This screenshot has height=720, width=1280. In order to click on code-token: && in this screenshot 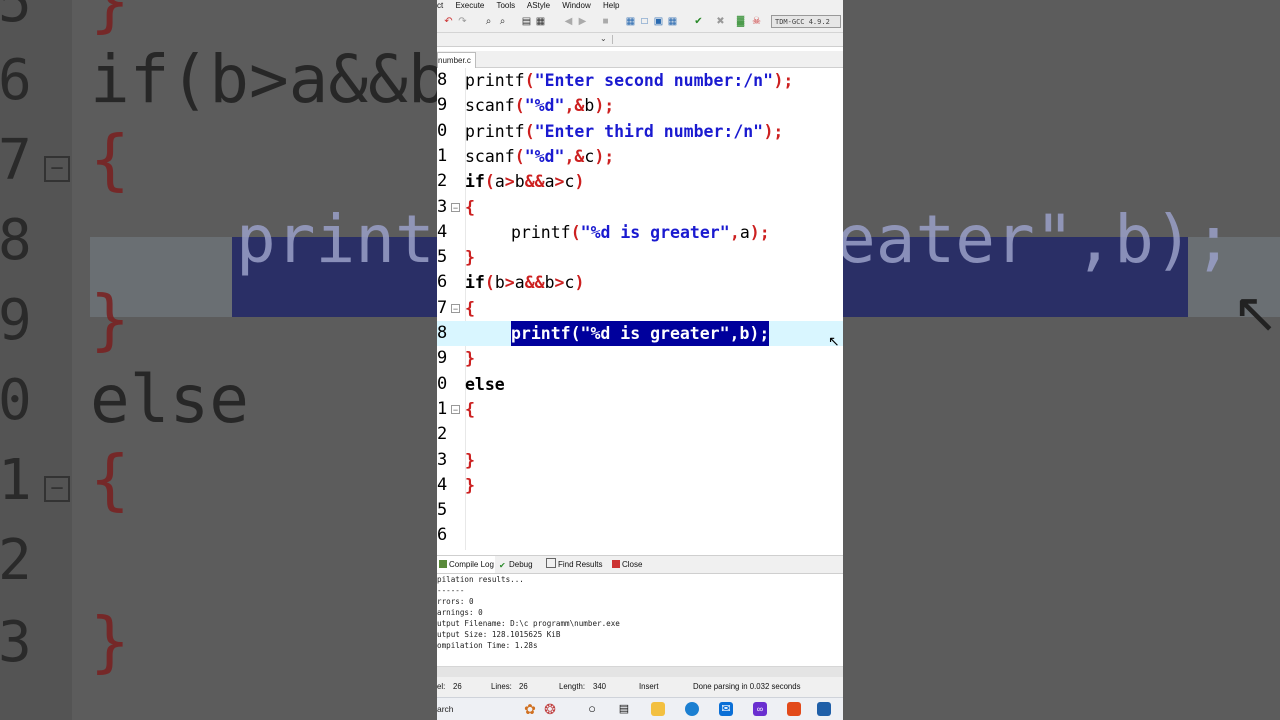, I will do `click(534, 182)`.